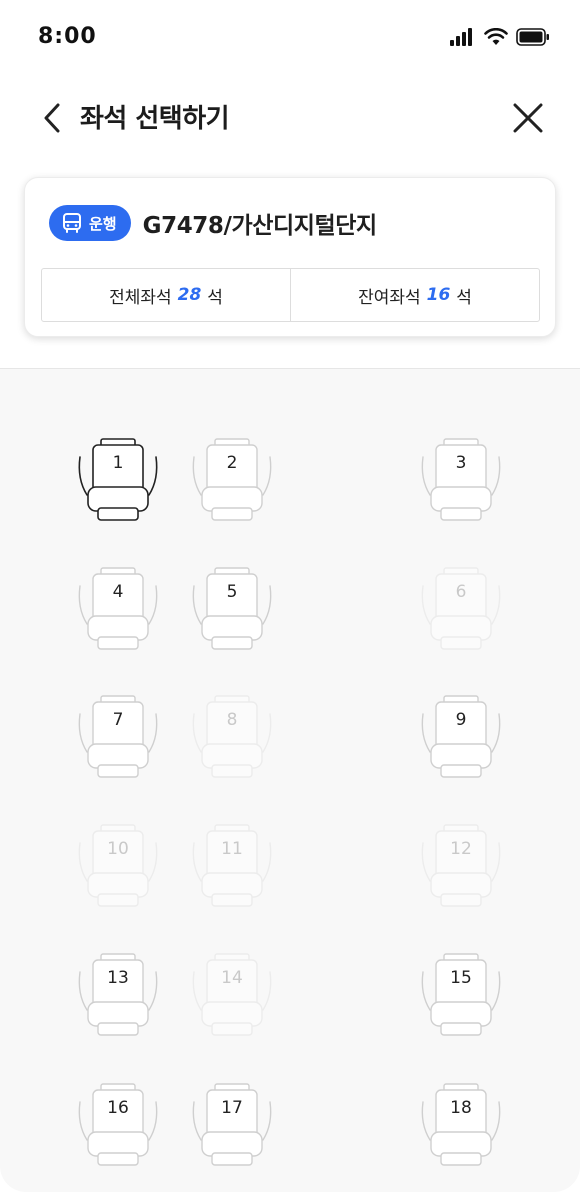 The width and height of the screenshot is (580, 1192). Describe the element at coordinates (461, 720) in the screenshot. I see `seat-number: 9` at that location.